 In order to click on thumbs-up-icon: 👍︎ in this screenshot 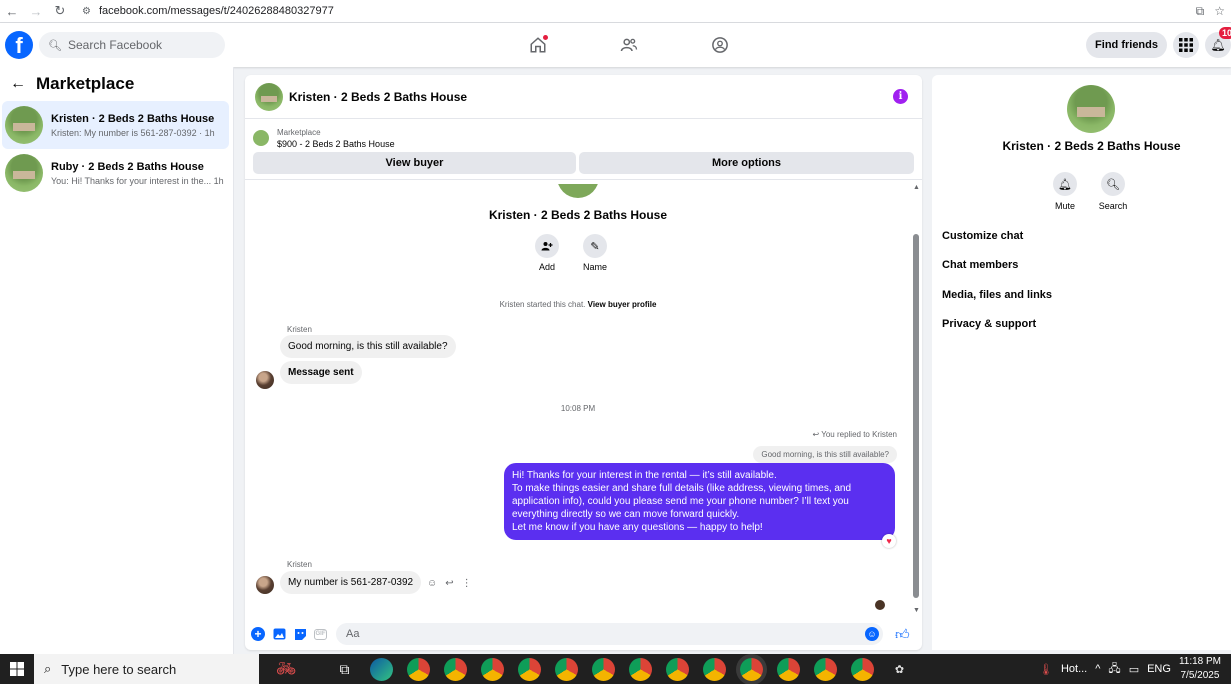, I will do `click(902, 634)`.